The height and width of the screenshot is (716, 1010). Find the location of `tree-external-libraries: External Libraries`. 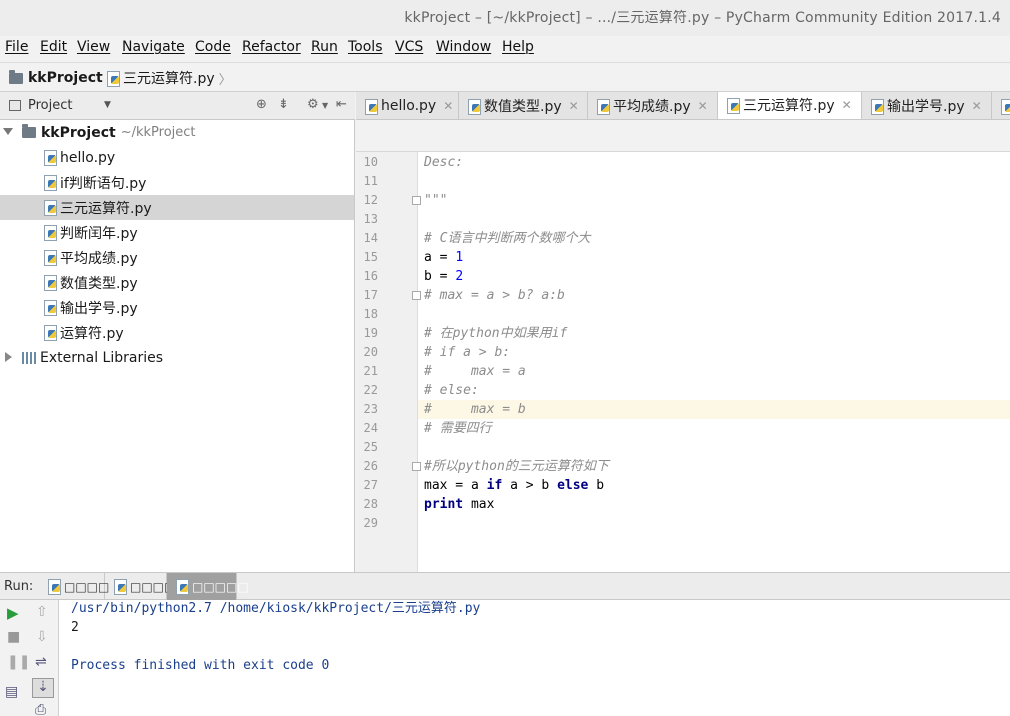

tree-external-libraries: External Libraries is located at coordinates (177, 357).